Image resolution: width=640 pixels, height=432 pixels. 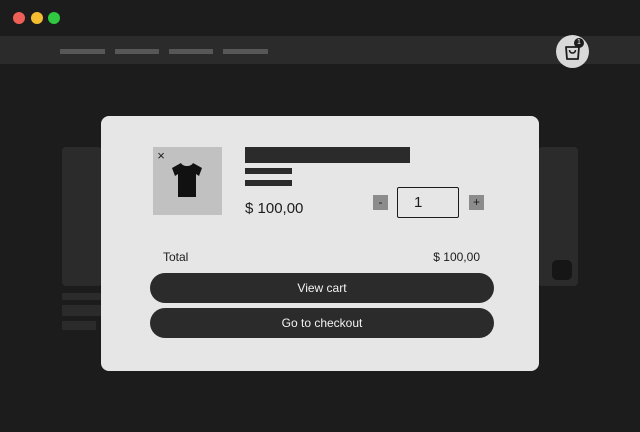 What do you see at coordinates (82, 216) in the screenshot?
I see `background-product-card-left` at bounding box center [82, 216].